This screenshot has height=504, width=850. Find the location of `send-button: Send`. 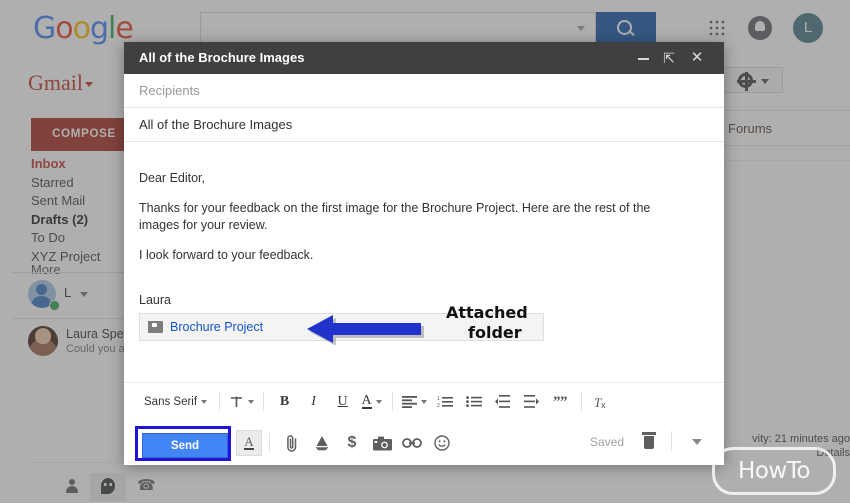

send-button: Send is located at coordinates (185, 445).